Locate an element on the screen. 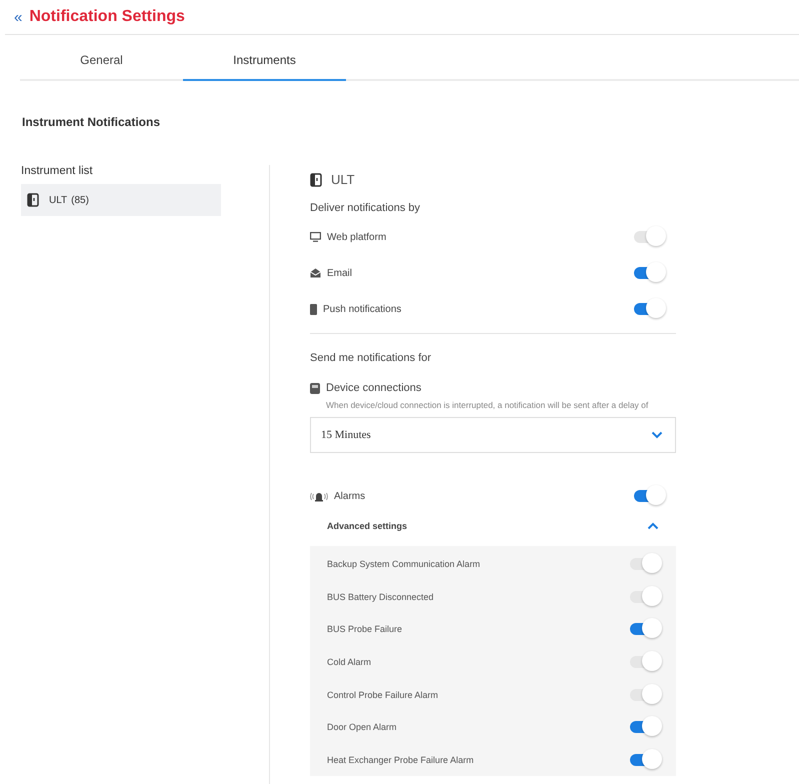 The image size is (799, 784). chevron-down-icon is located at coordinates (657, 435).